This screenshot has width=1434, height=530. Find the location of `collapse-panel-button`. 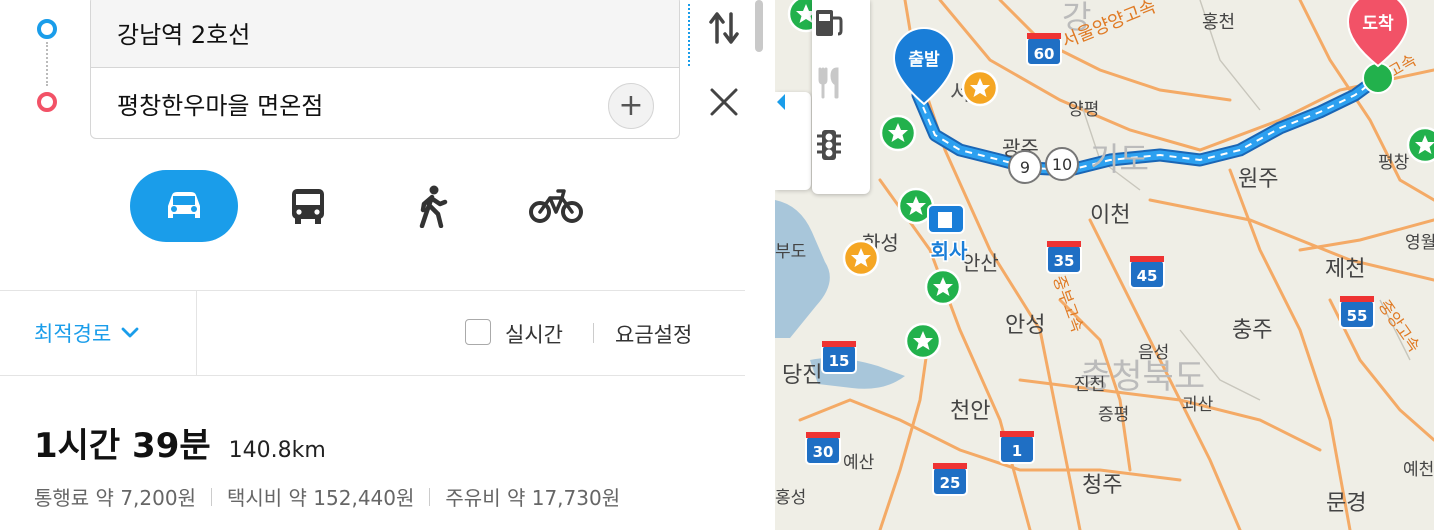

collapse-panel-button is located at coordinates (793, 141).